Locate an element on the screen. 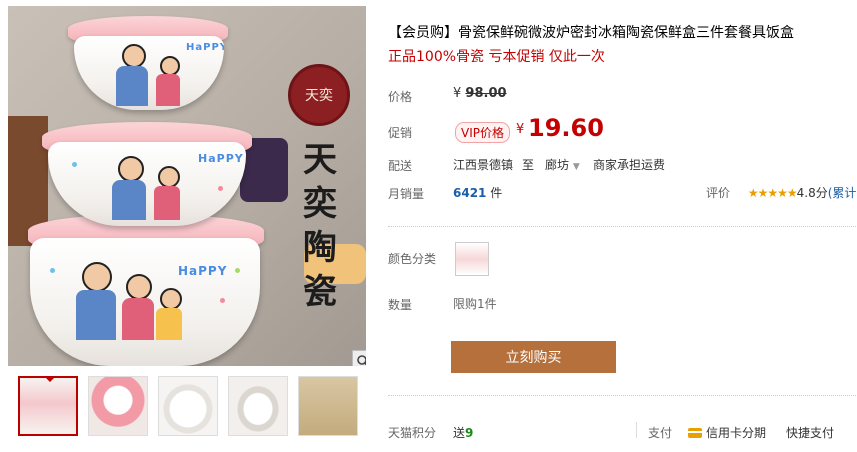 Image resolution: width=857 pixels, height=452 pixels. product-subtitle: 正品100%骨瓷 亏本促销 仅此一次 is located at coordinates (496, 57).